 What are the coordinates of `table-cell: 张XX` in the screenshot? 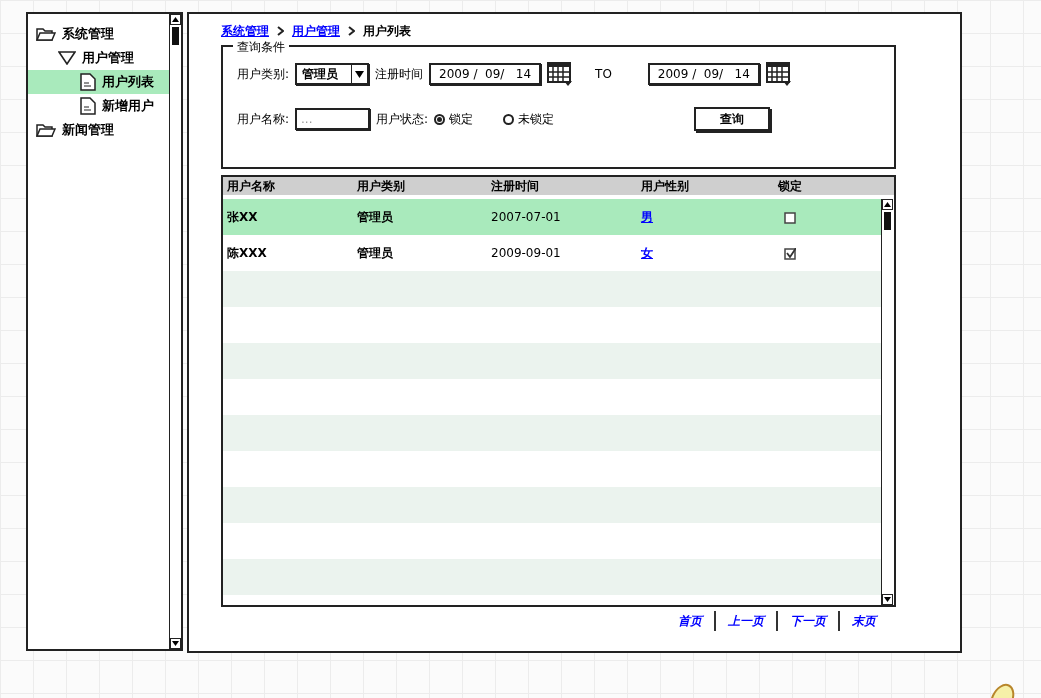 It's located at (242, 217).